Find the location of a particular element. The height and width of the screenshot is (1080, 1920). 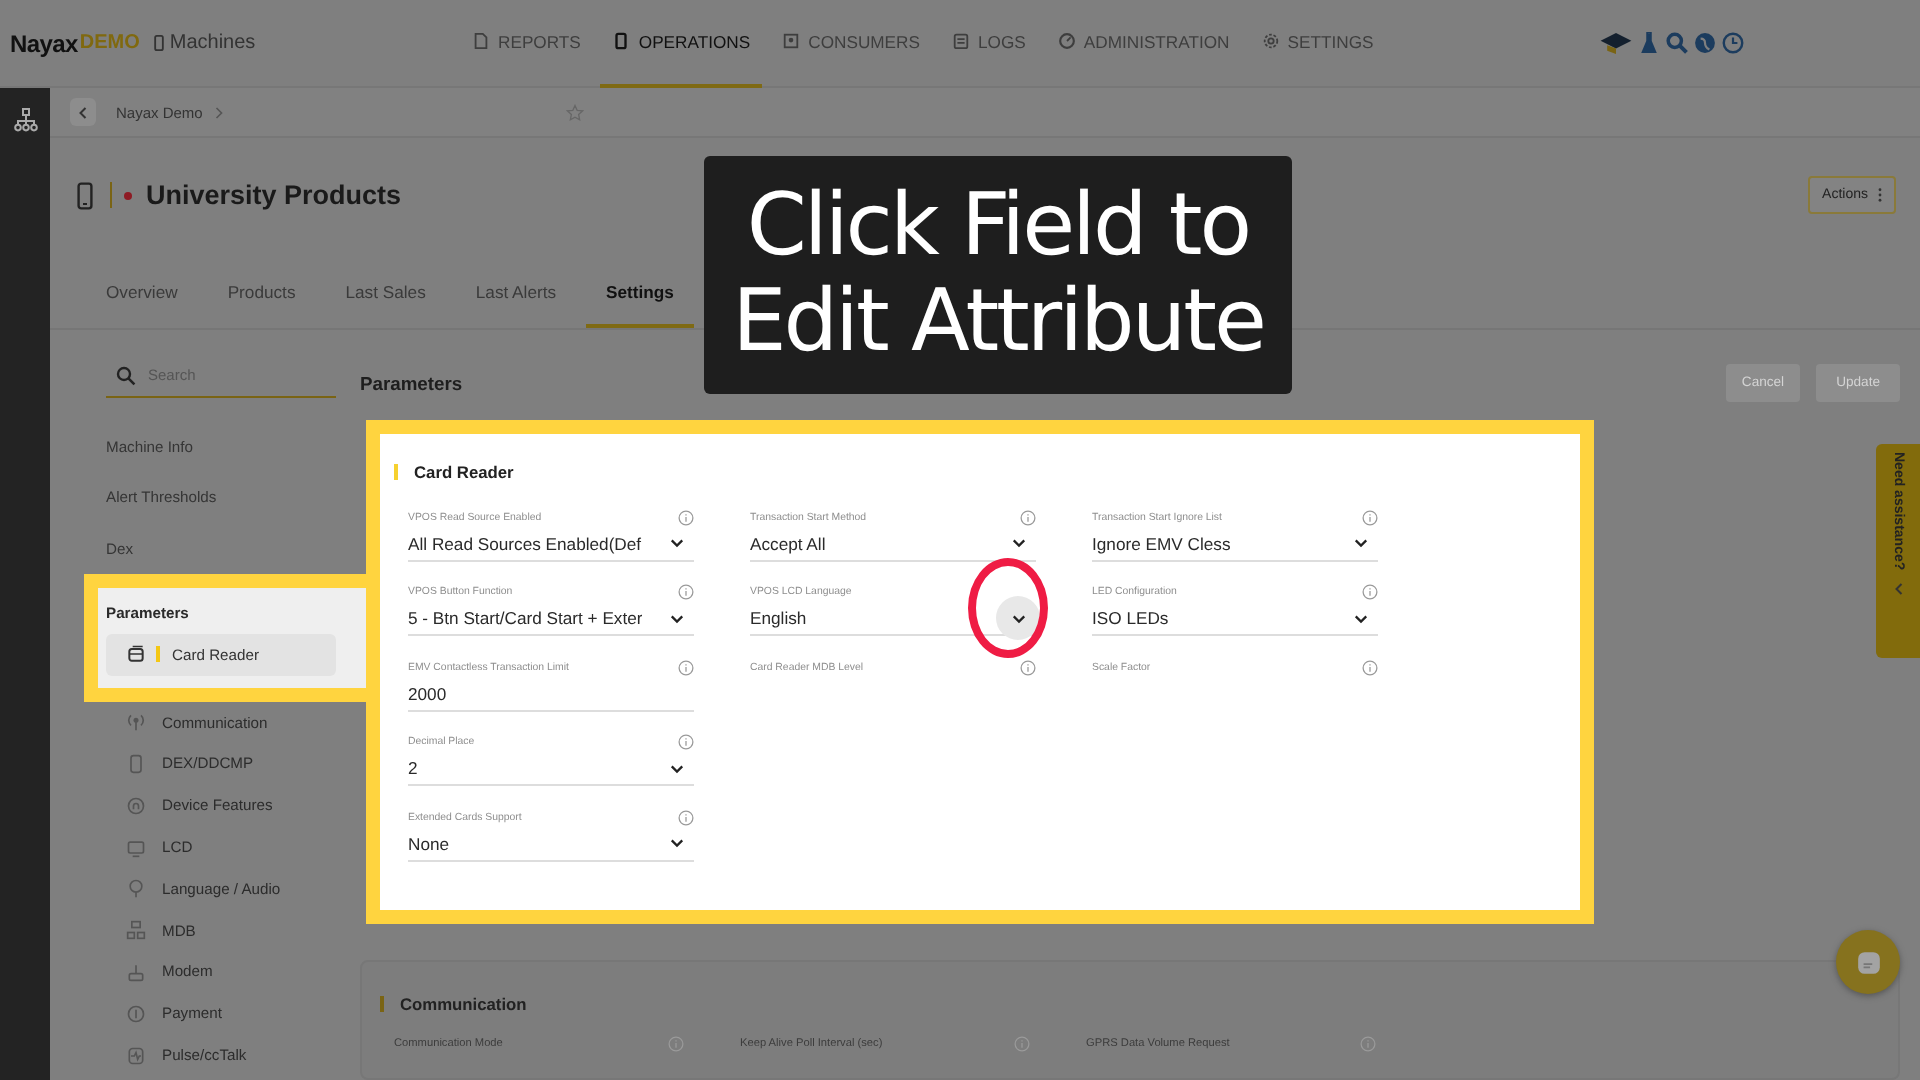

pulse-icon is located at coordinates (136, 1055).